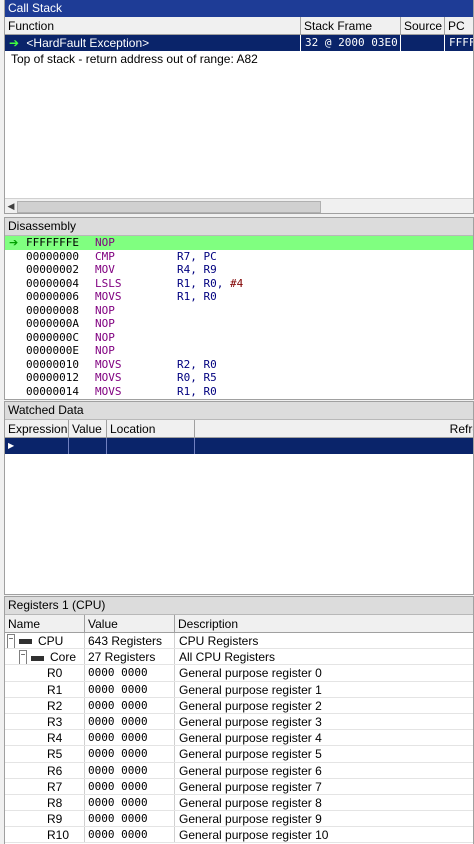 The image size is (474, 844). What do you see at coordinates (105, 256) in the screenshot?
I see `instruction-mnemonic: CMP` at bounding box center [105, 256].